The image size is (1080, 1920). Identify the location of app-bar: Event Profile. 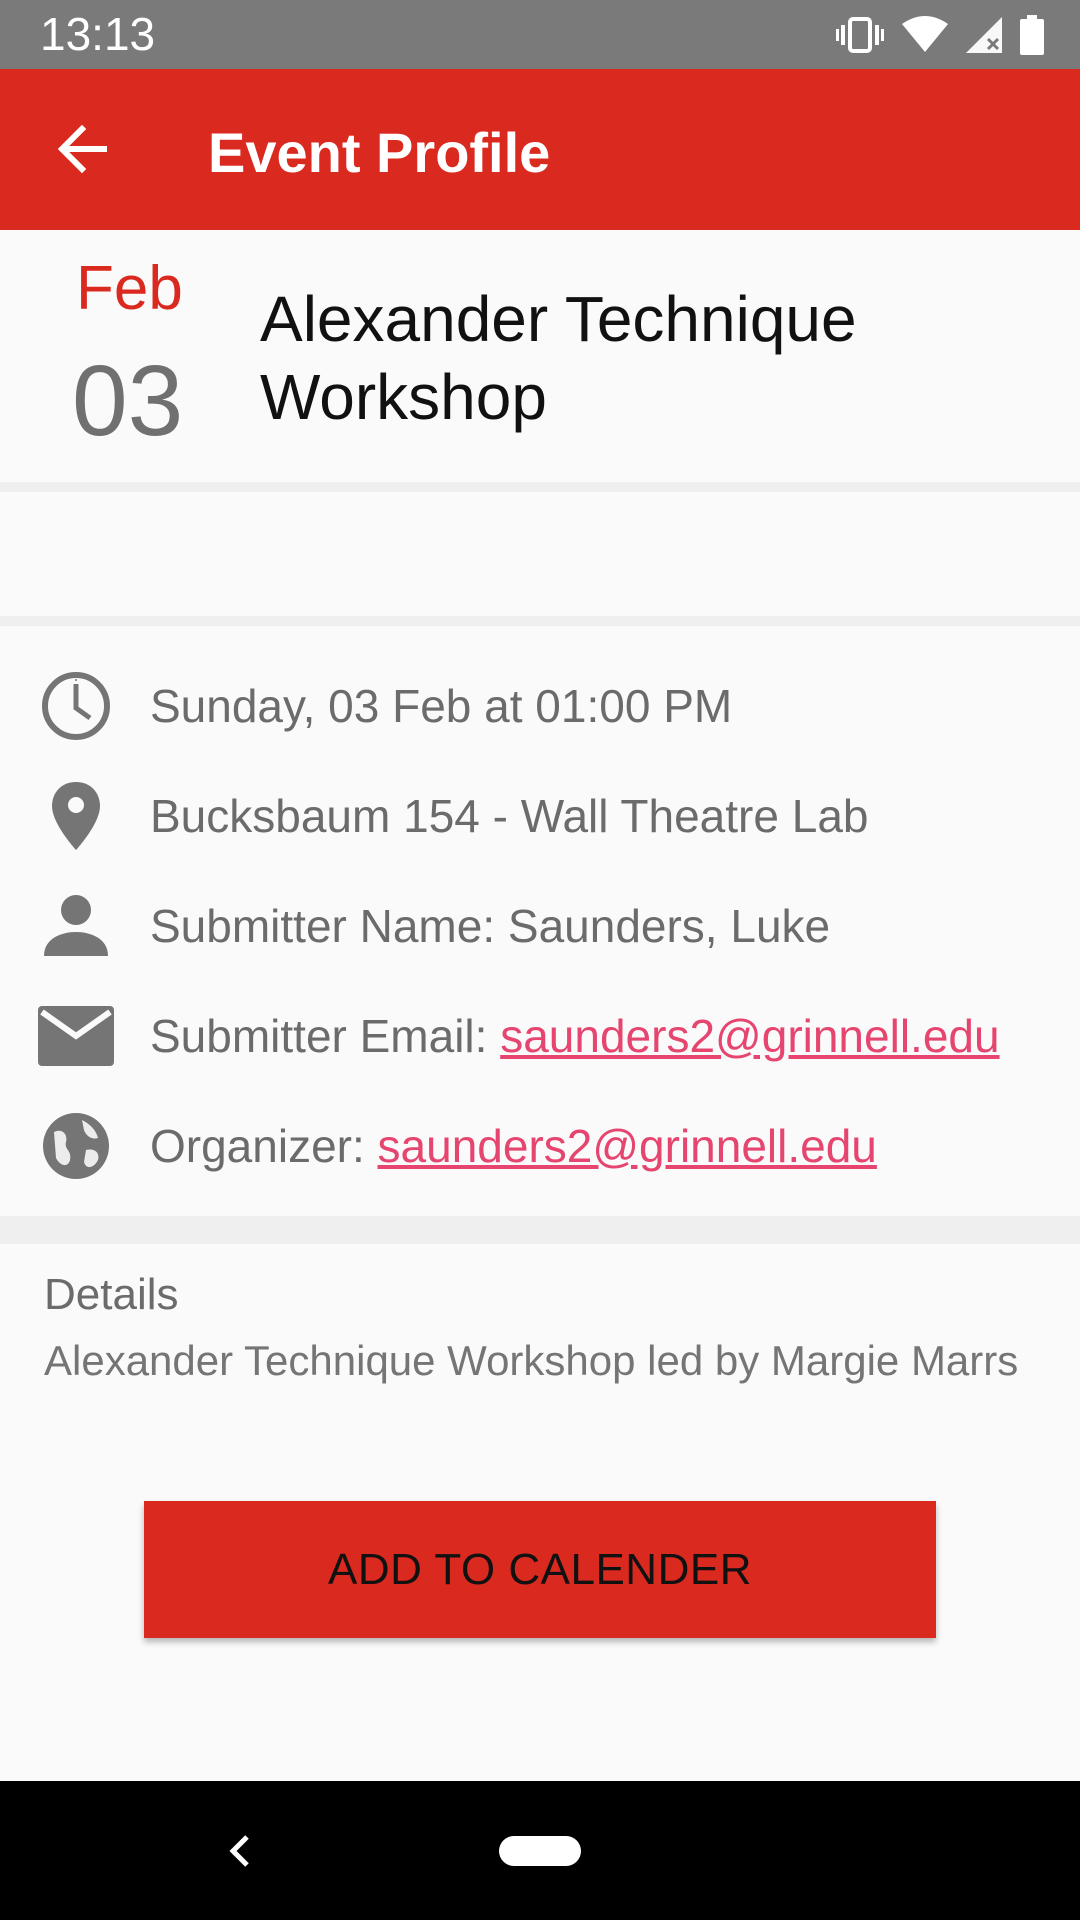
(540, 149).